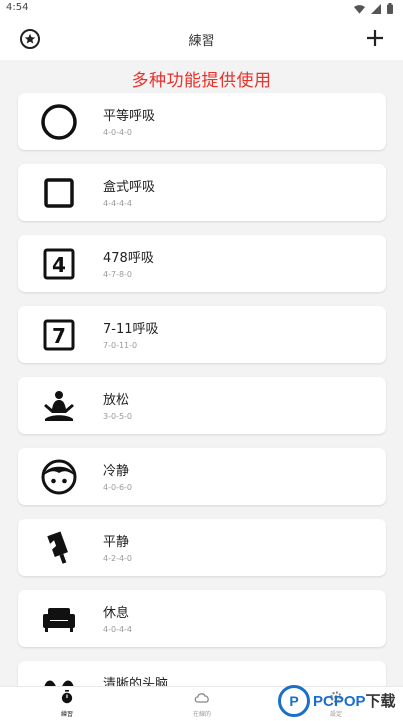  I want to click on svg-text: 4, so click(59, 265).